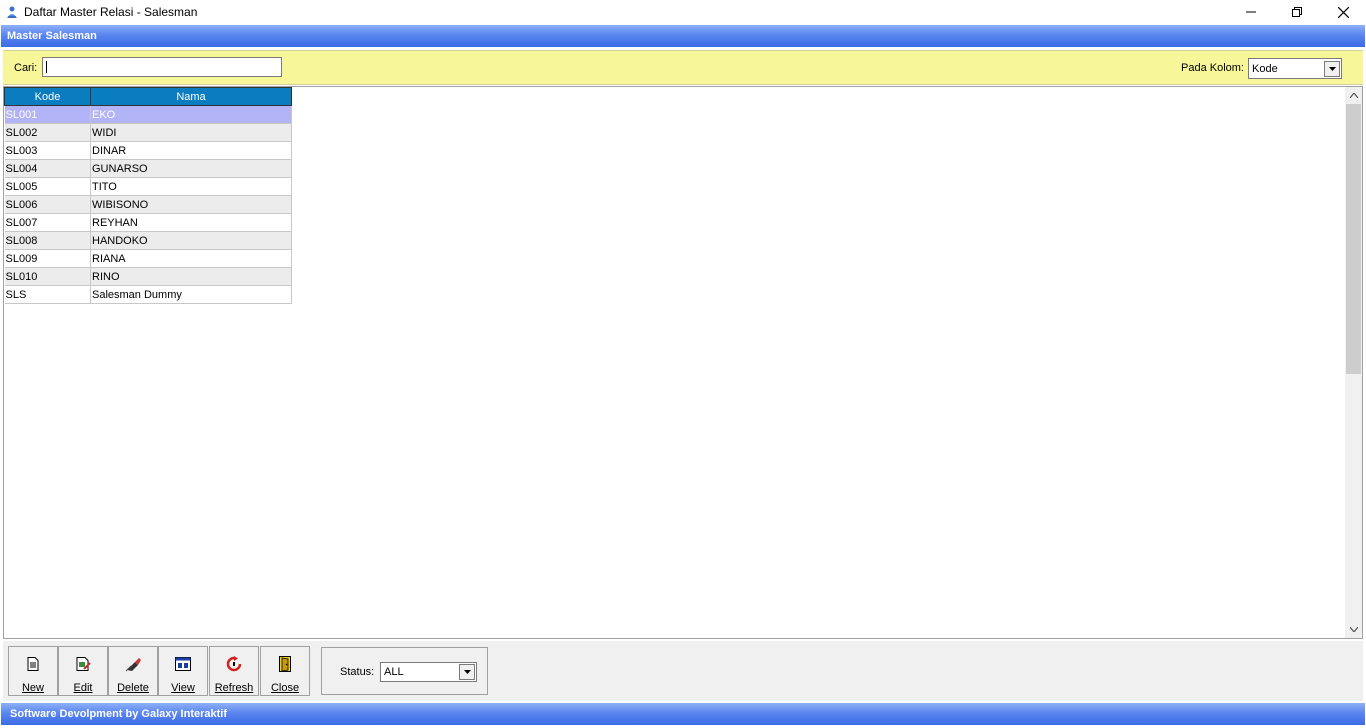 The image size is (1366, 728). What do you see at coordinates (683, 714) in the screenshot?
I see `footer-bar: Software Devolpment by Galaxy Interaktif` at bounding box center [683, 714].